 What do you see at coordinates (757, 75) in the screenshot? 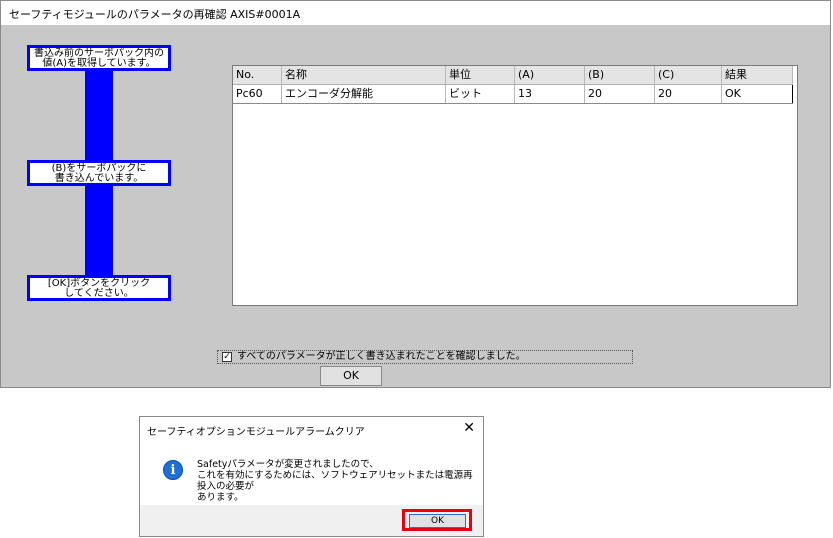
I see `column-header: 結果` at bounding box center [757, 75].